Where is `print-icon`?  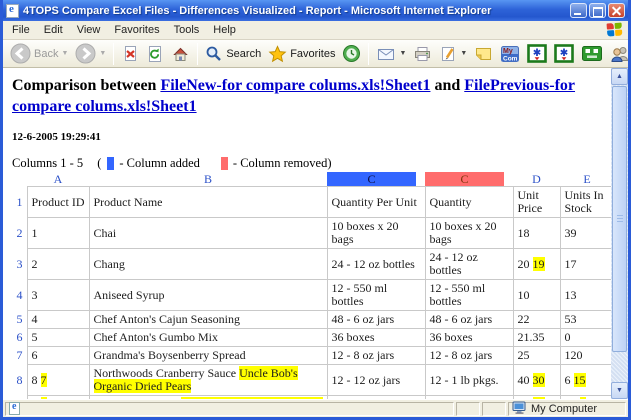
print-icon is located at coordinates (422, 54).